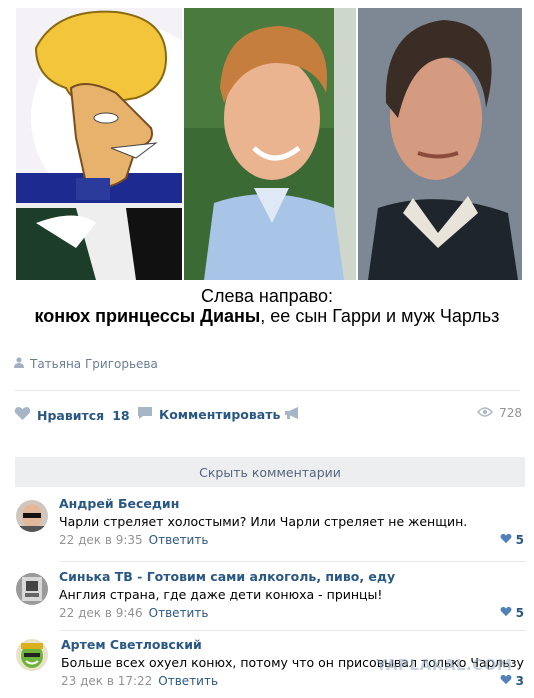 The image size is (534, 698). Describe the element at coordinates (440, 144) in the screenshot. I see `photo-charles` at that location.